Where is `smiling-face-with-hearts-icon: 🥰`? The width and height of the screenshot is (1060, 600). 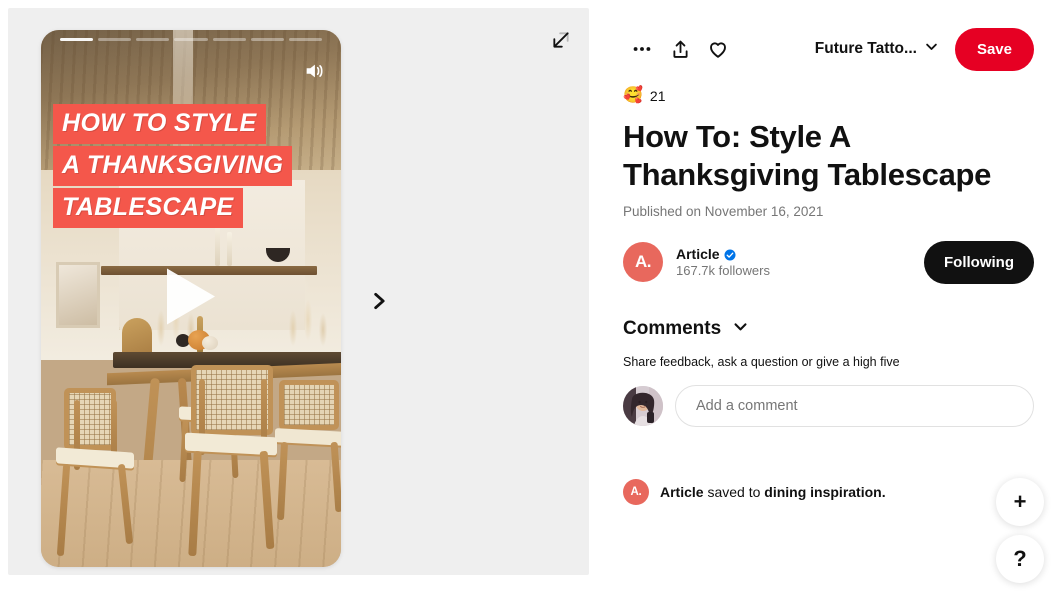
smiling-face-with-hearts-icon: 🥰 is located at coordinates (633, 95).